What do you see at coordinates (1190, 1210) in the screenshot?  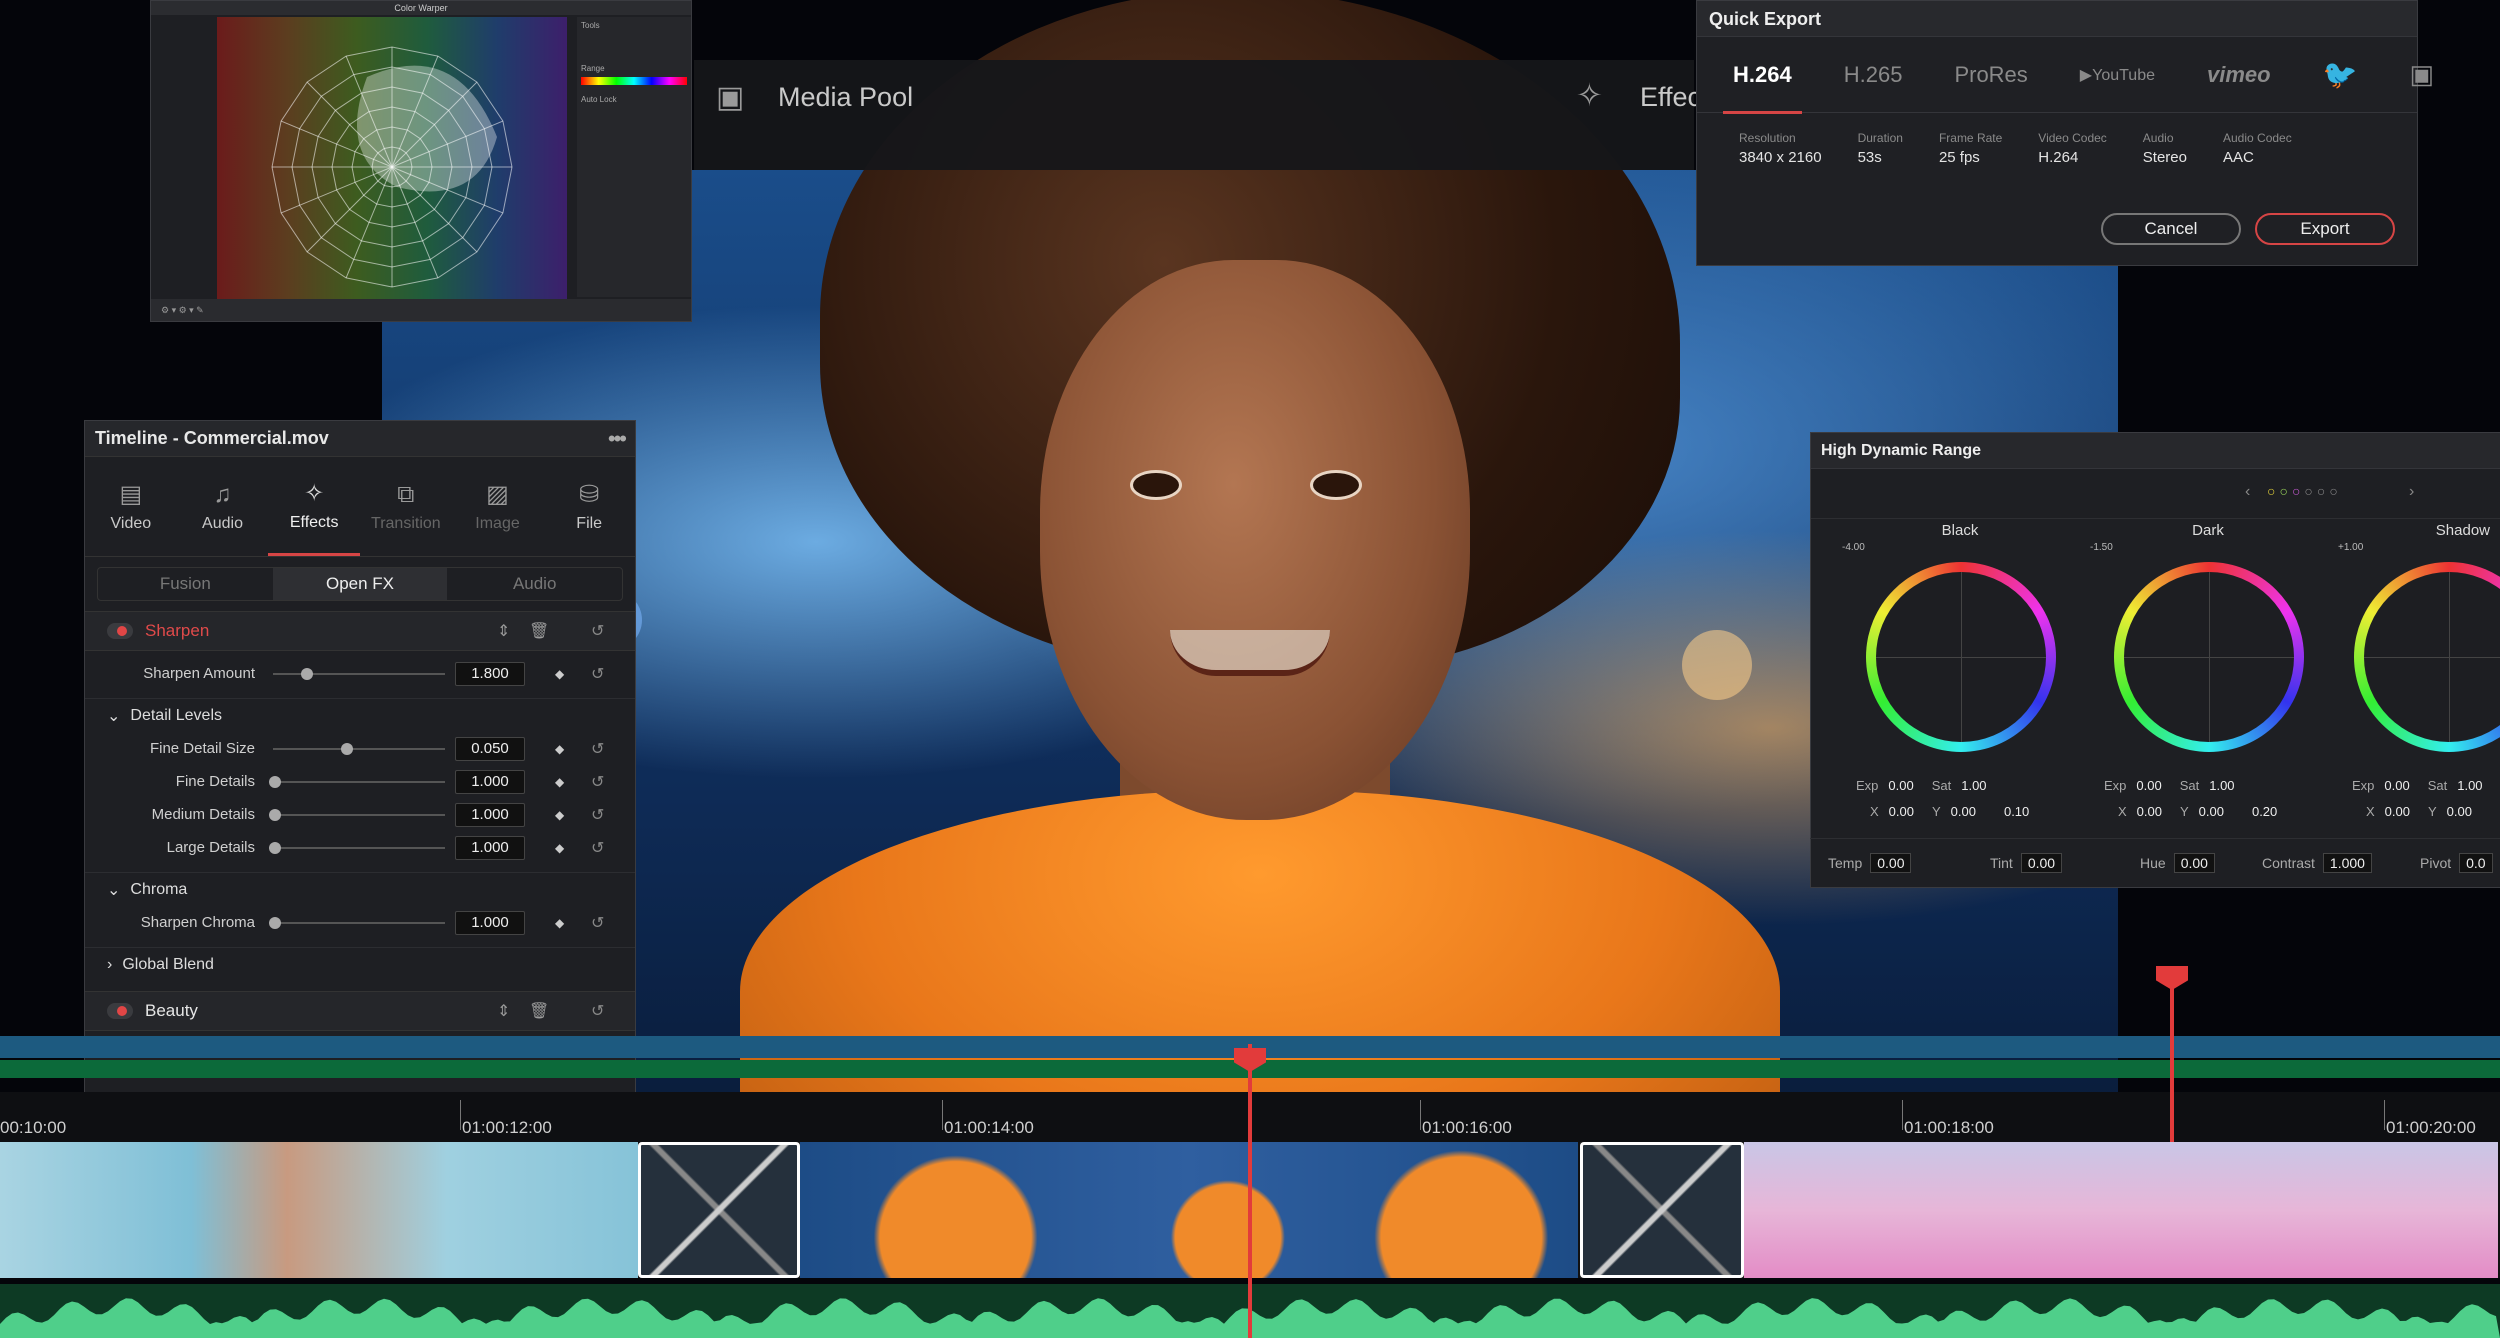 I see `clip-orange-sweater` at bounding box center [1190, 1210].